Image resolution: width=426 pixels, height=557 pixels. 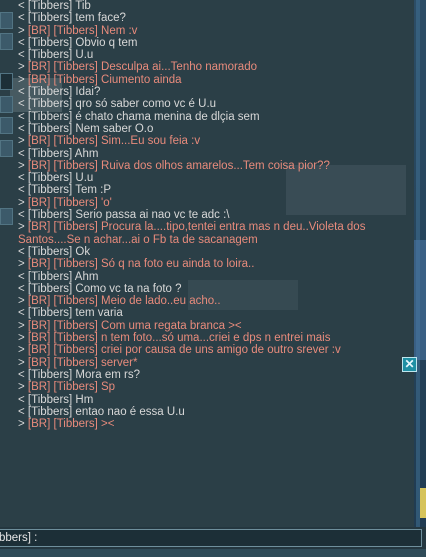 What do you see at coordinates (216, 387) in the screenshot?
I see `chat-line: > [BR] [Tibbers] Sp` at bounding box center [216, 387].